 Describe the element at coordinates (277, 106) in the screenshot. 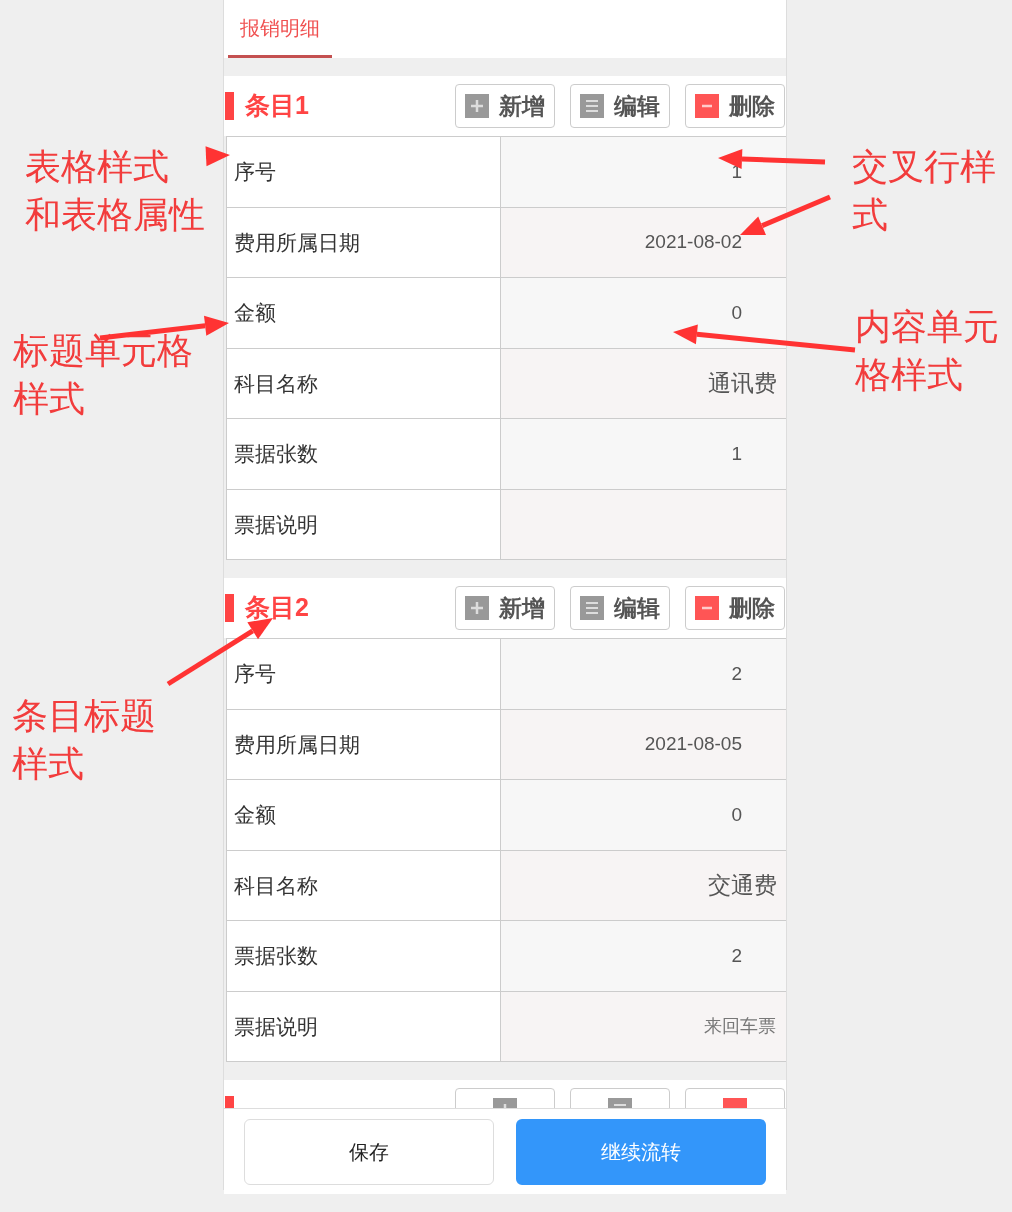

I see `item-title: 条目1` at that location.